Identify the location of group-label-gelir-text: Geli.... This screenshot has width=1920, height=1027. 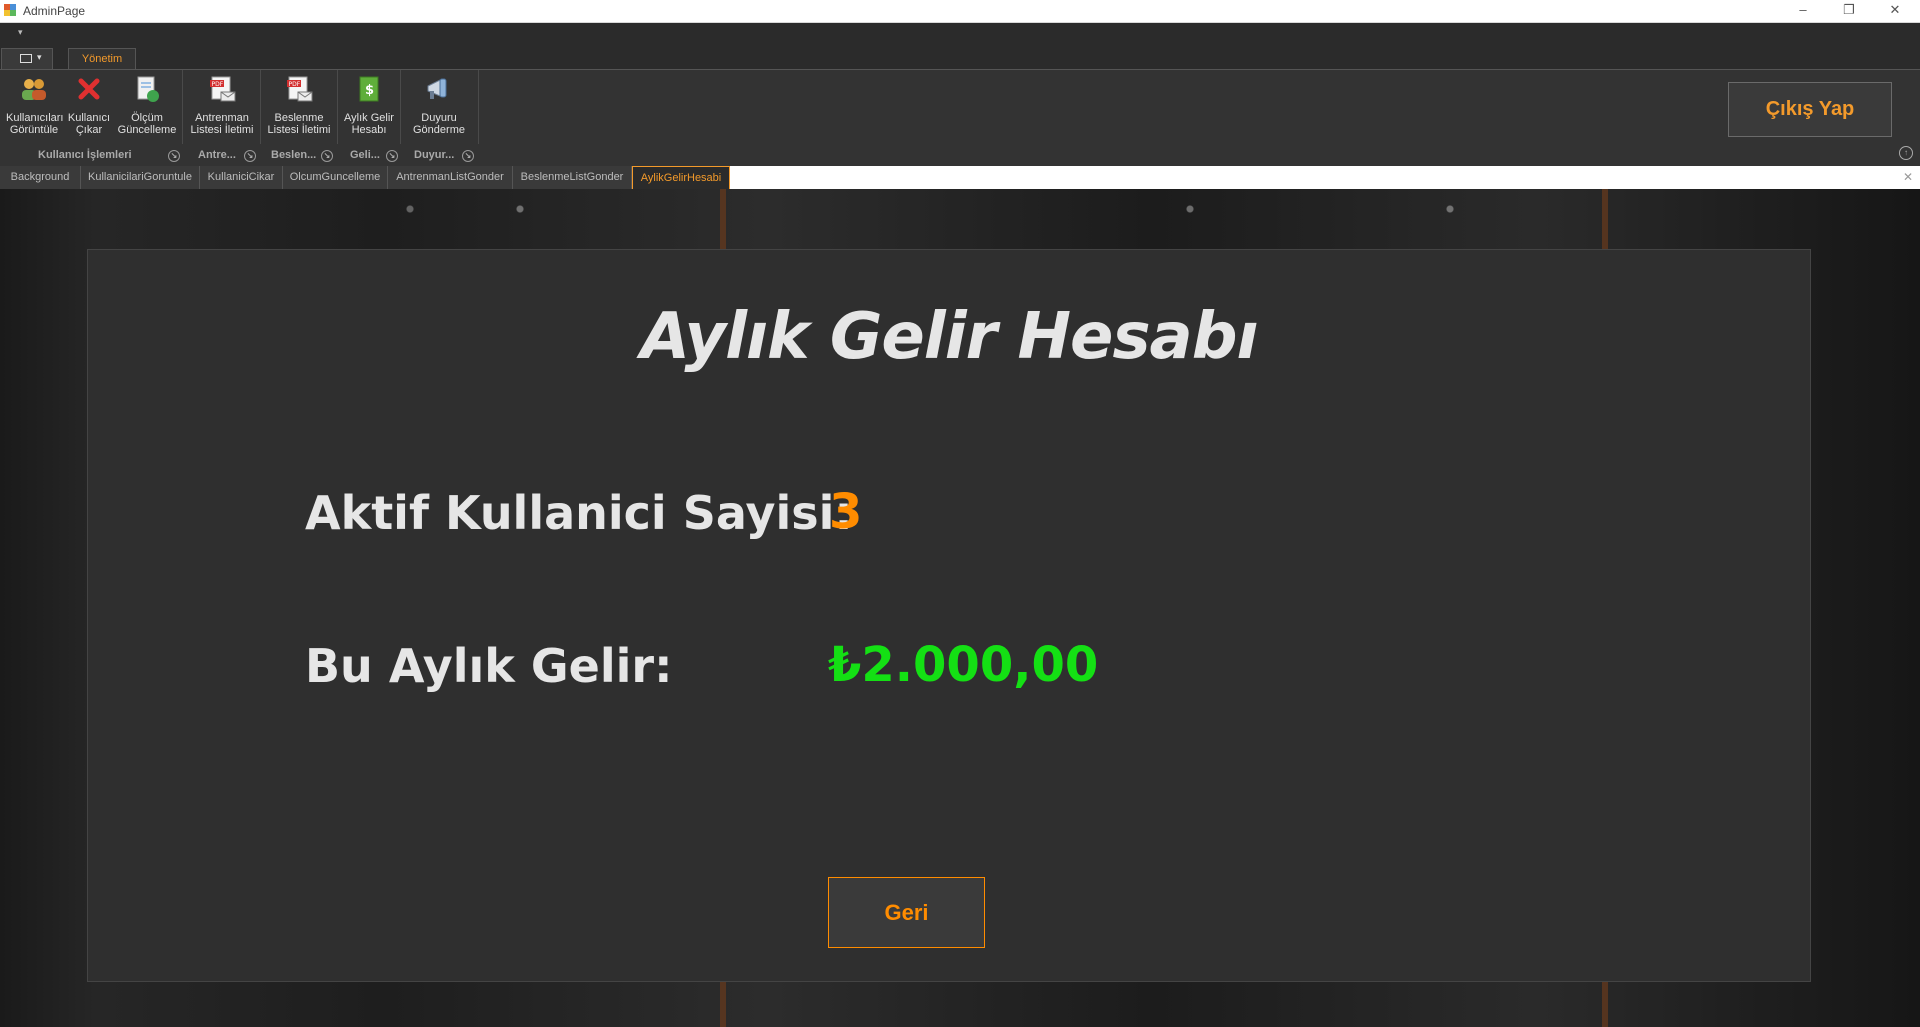
(365, 155).